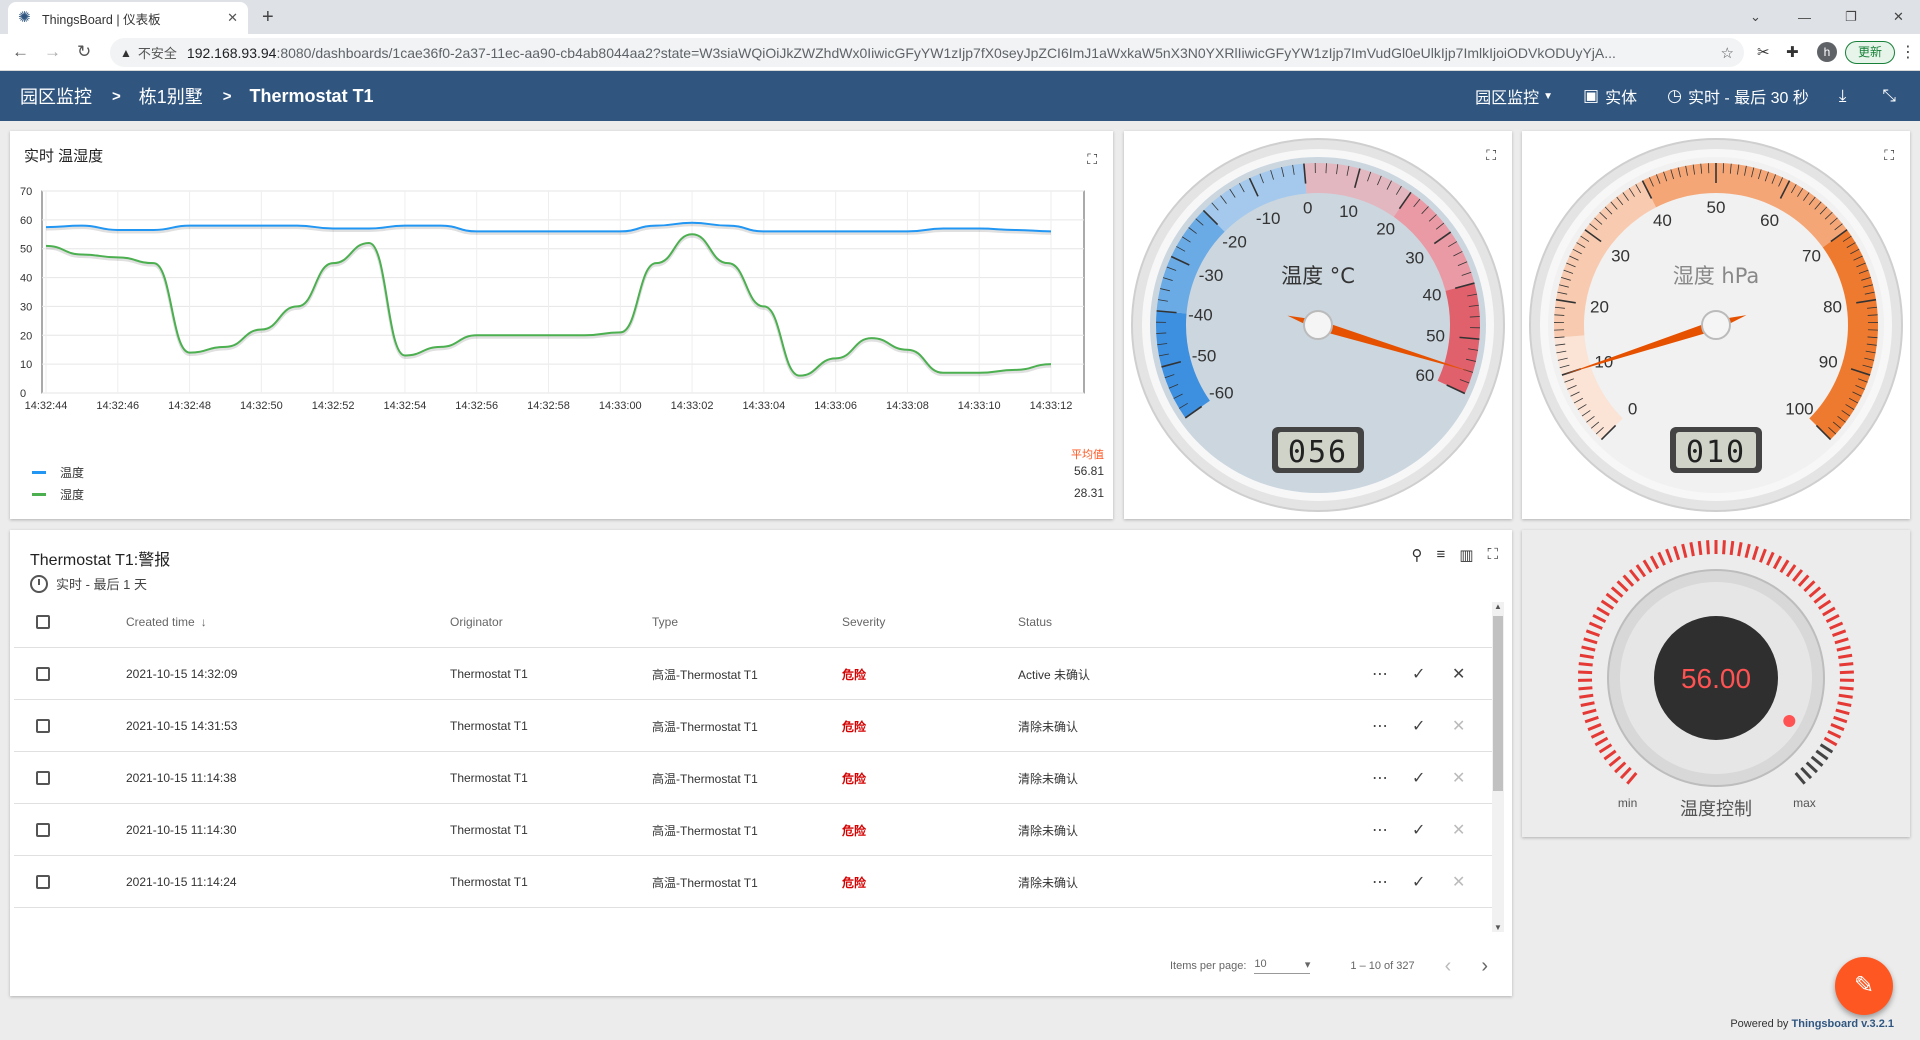 The width and height of the screenshot is (1920, 1040). What do you see at coordinates (1908, 52) in the screenshot?
I see `browser-menu-icon: ⋮` at bounding box center [1908, 52].